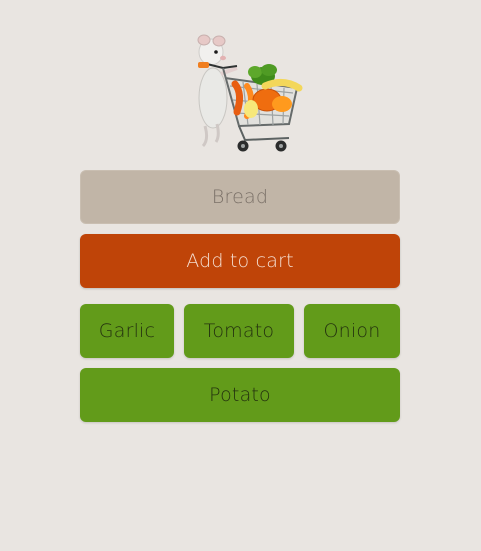 The width and height of the screenshot is (481, 551). Describe the element at coordinates (127, 331) in the screenshot. I see `suggestion-garlic-button: Garlic` at that location.